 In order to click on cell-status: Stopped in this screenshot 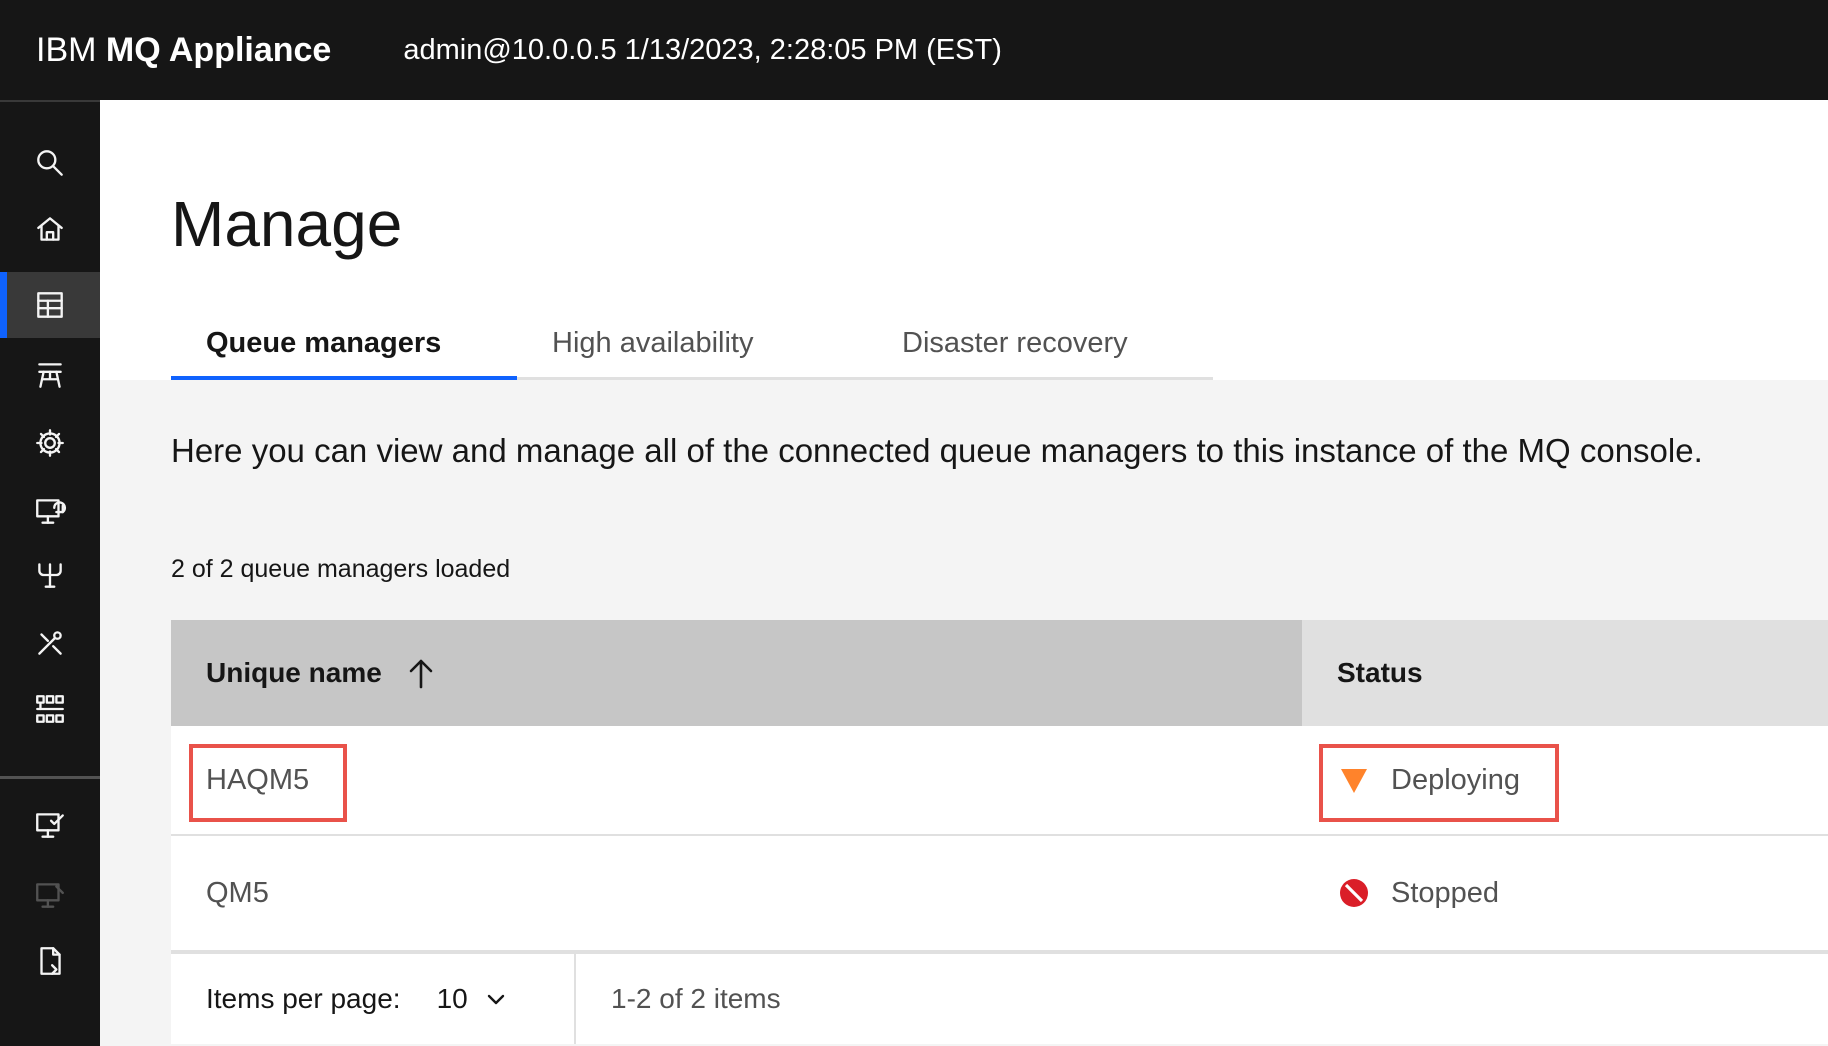, I will do `click(1565, 893)`.